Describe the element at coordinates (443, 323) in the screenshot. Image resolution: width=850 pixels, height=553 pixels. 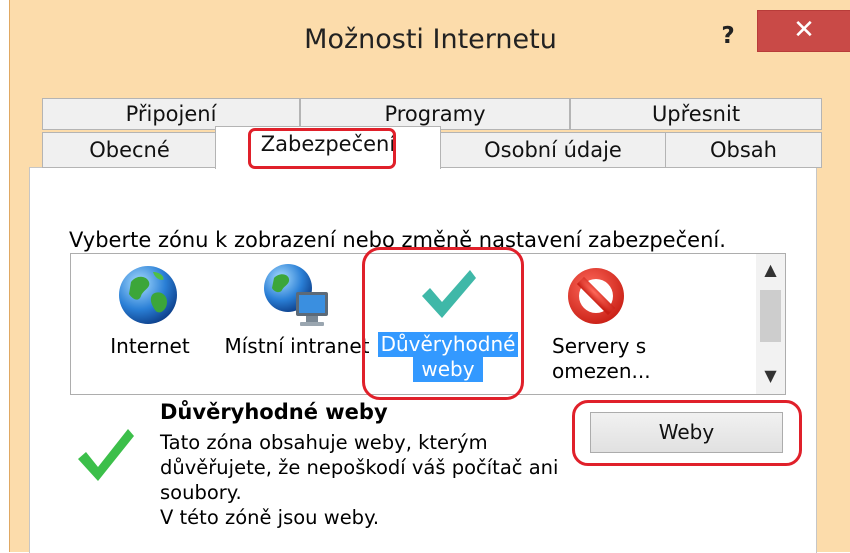
I see `highlight-trusted-zone` at that location.